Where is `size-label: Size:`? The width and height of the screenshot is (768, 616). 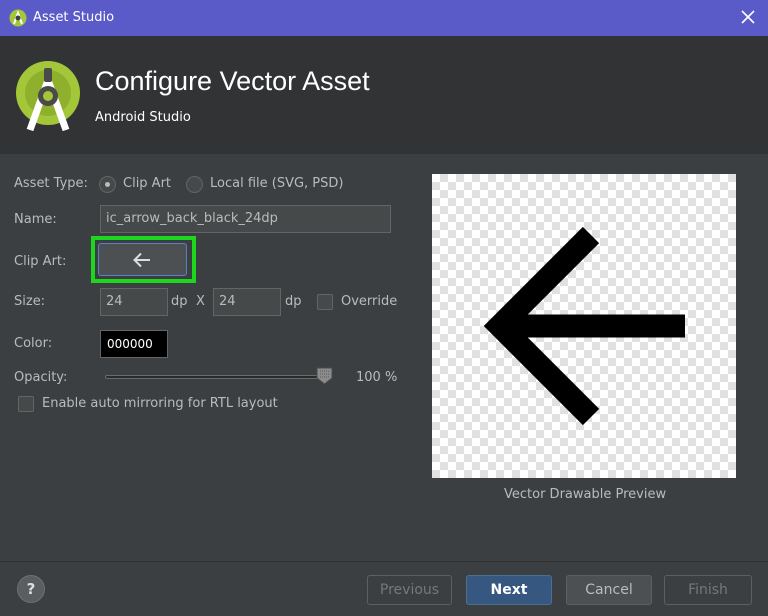 size-label: Size: is located at coordinates (30, 301).